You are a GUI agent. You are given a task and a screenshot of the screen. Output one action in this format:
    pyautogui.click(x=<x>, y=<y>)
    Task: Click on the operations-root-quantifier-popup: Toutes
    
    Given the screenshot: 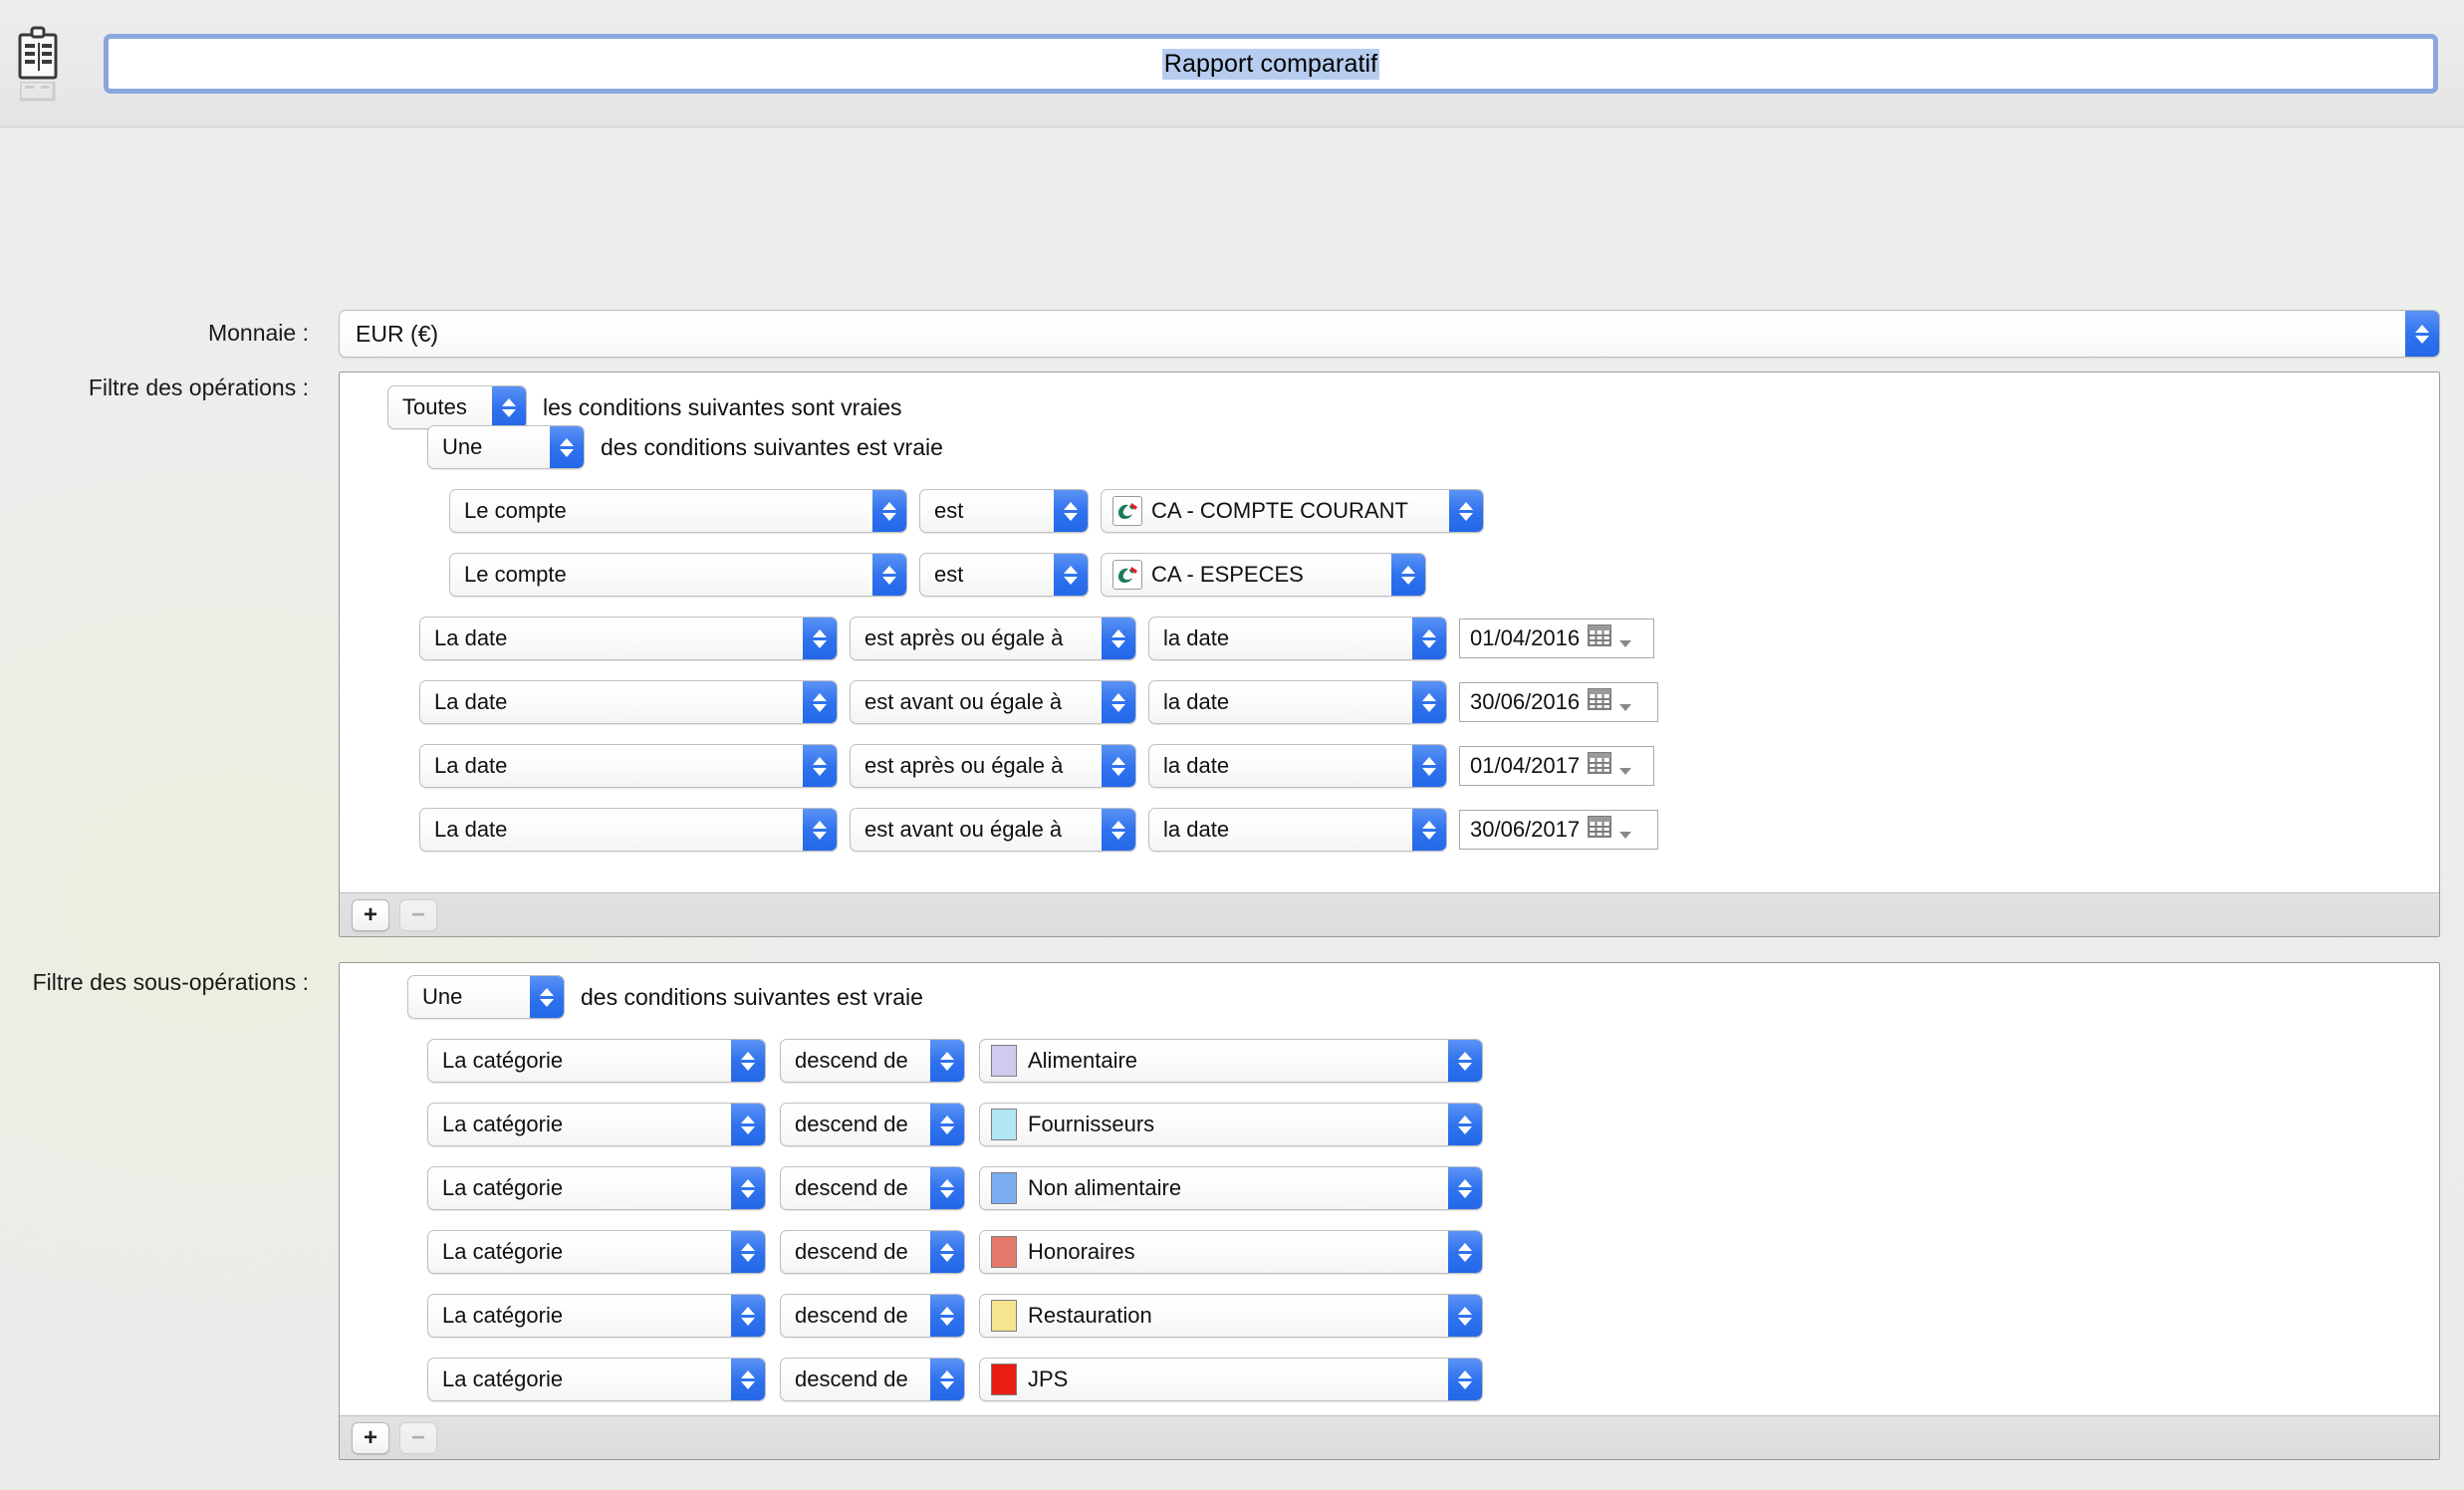 What is the action you would take?
    pyautogui.click(x=457, y=407)
    